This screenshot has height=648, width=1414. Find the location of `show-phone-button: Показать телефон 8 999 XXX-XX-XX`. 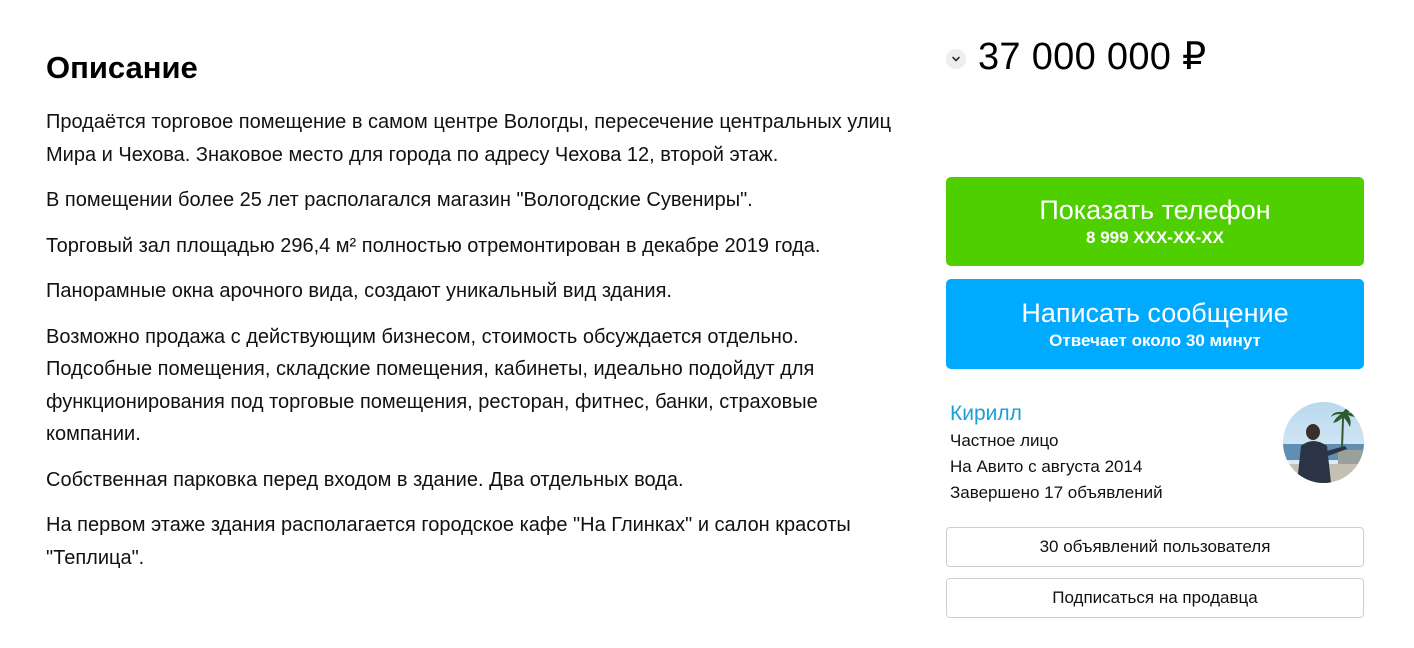

show-phone-button: Показать телефон 8 999 XXX-XX-XX is located at coordinates (1155, 221).